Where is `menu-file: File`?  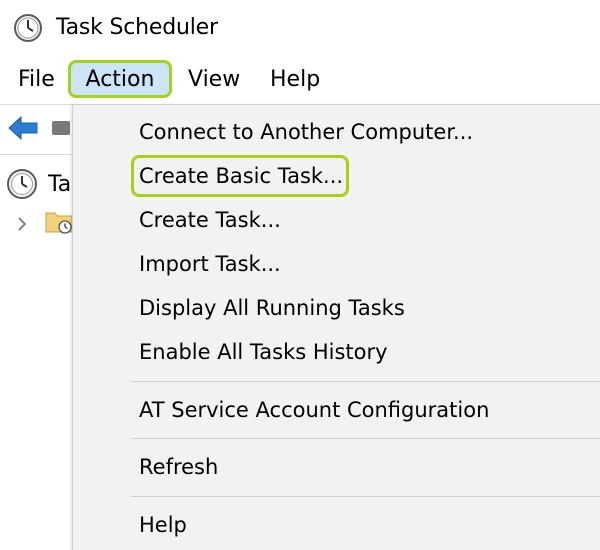
menu-file: File is located at coordinates (36, 80).